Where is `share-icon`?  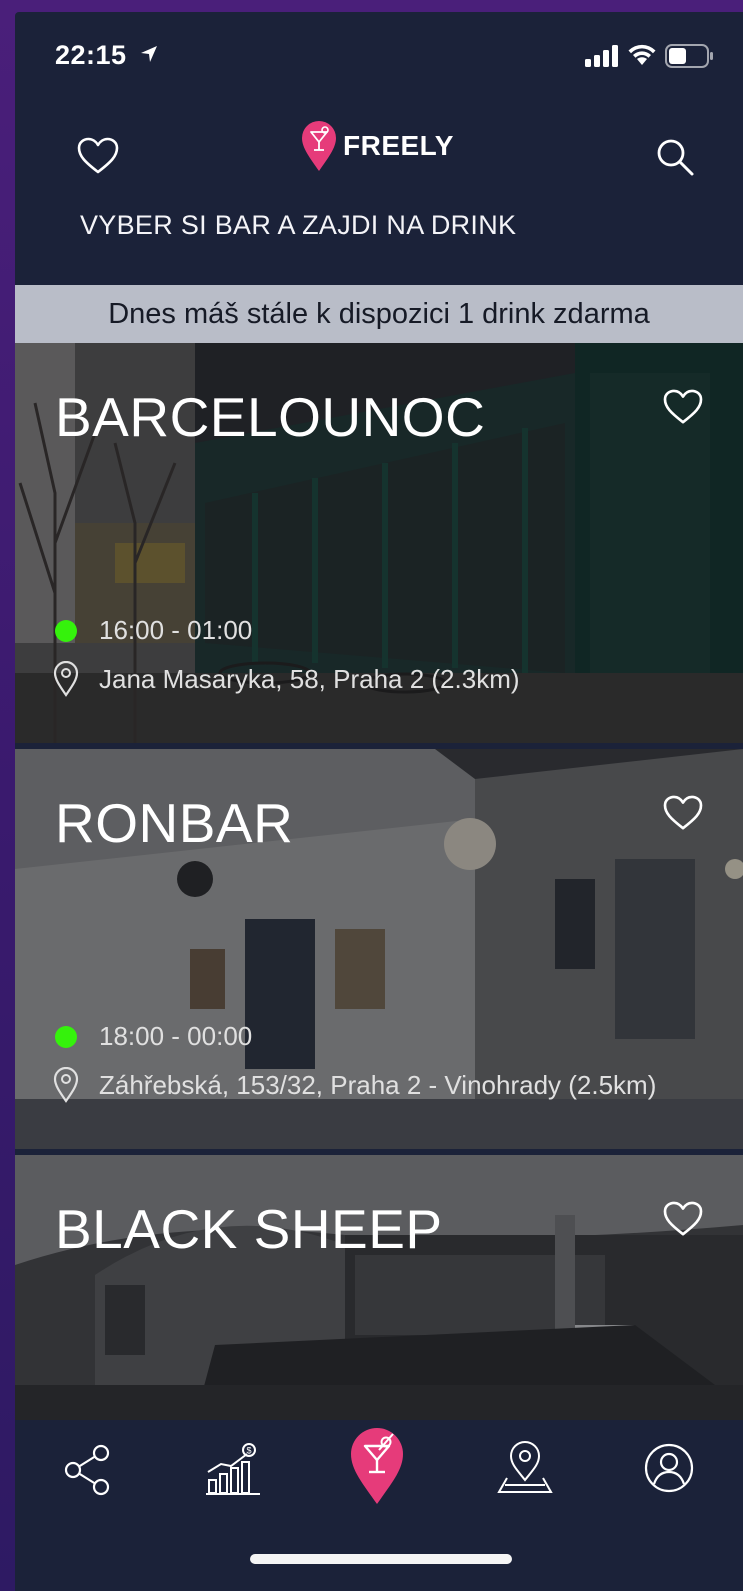
share-icon is located at coordinates (88, 1470).